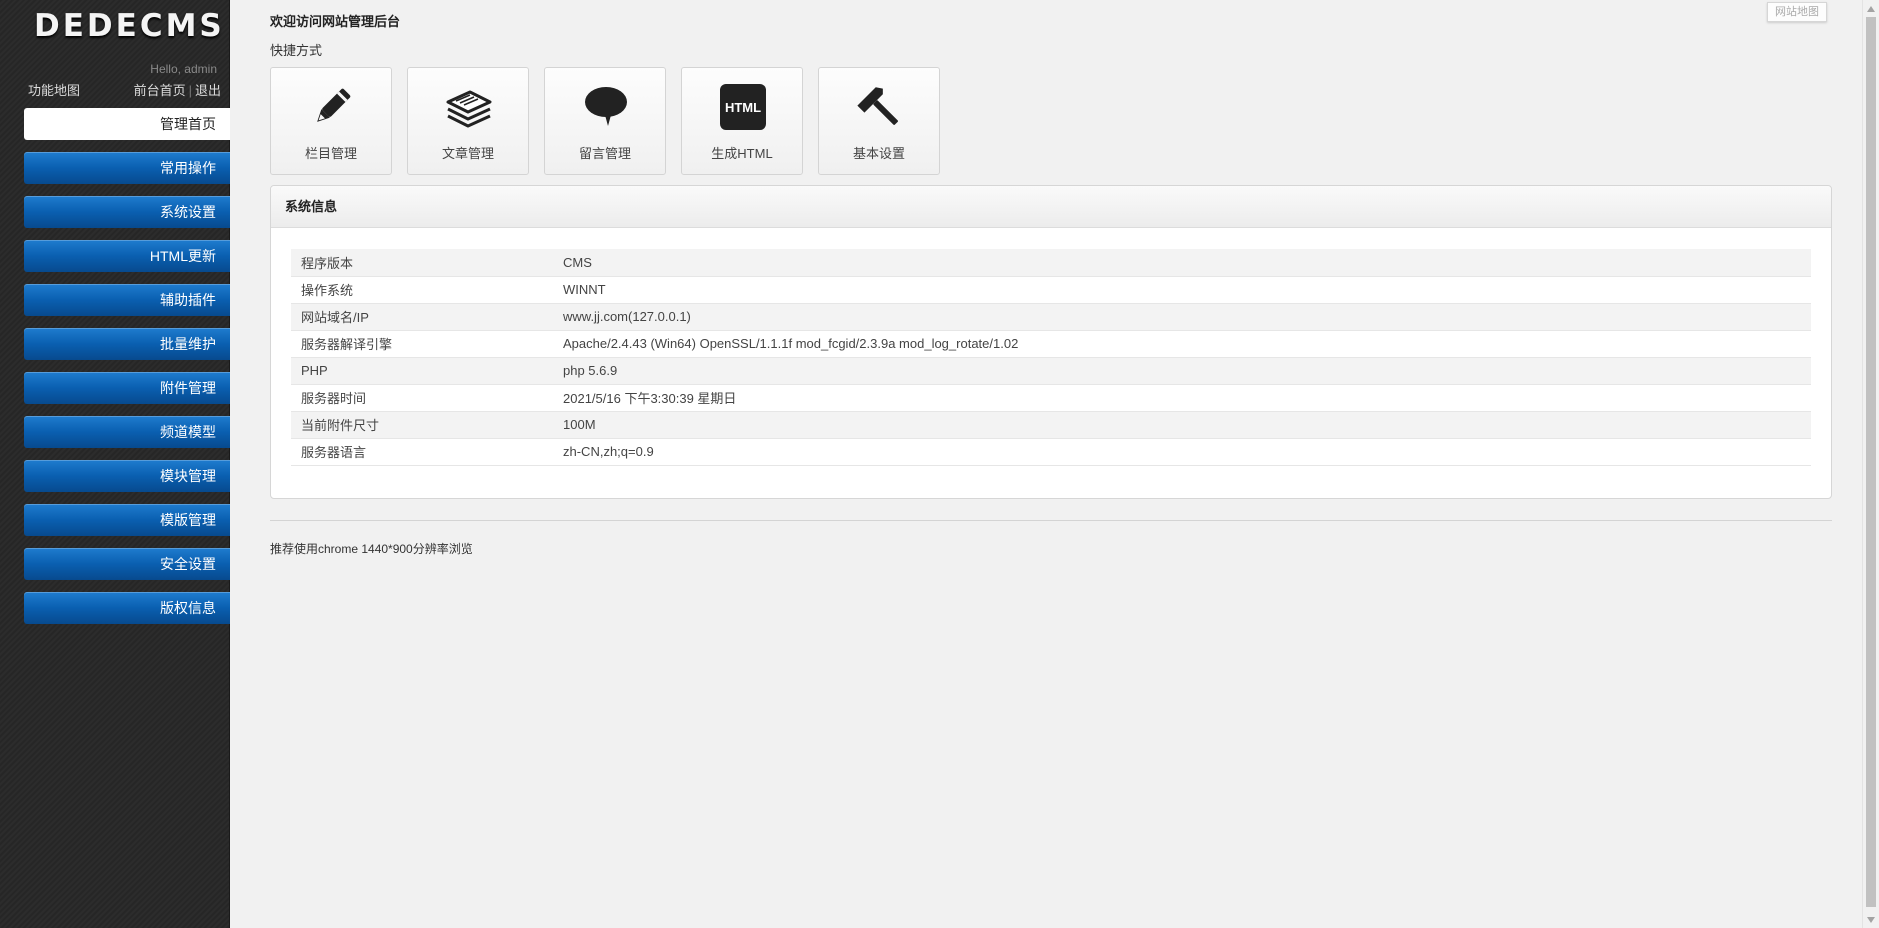 The height and width of the screenshot is (928, 1879). Describe the element at coordinates (330, 153) in the screenshot. I see `shortcut-label: 栏目管理` at that location.